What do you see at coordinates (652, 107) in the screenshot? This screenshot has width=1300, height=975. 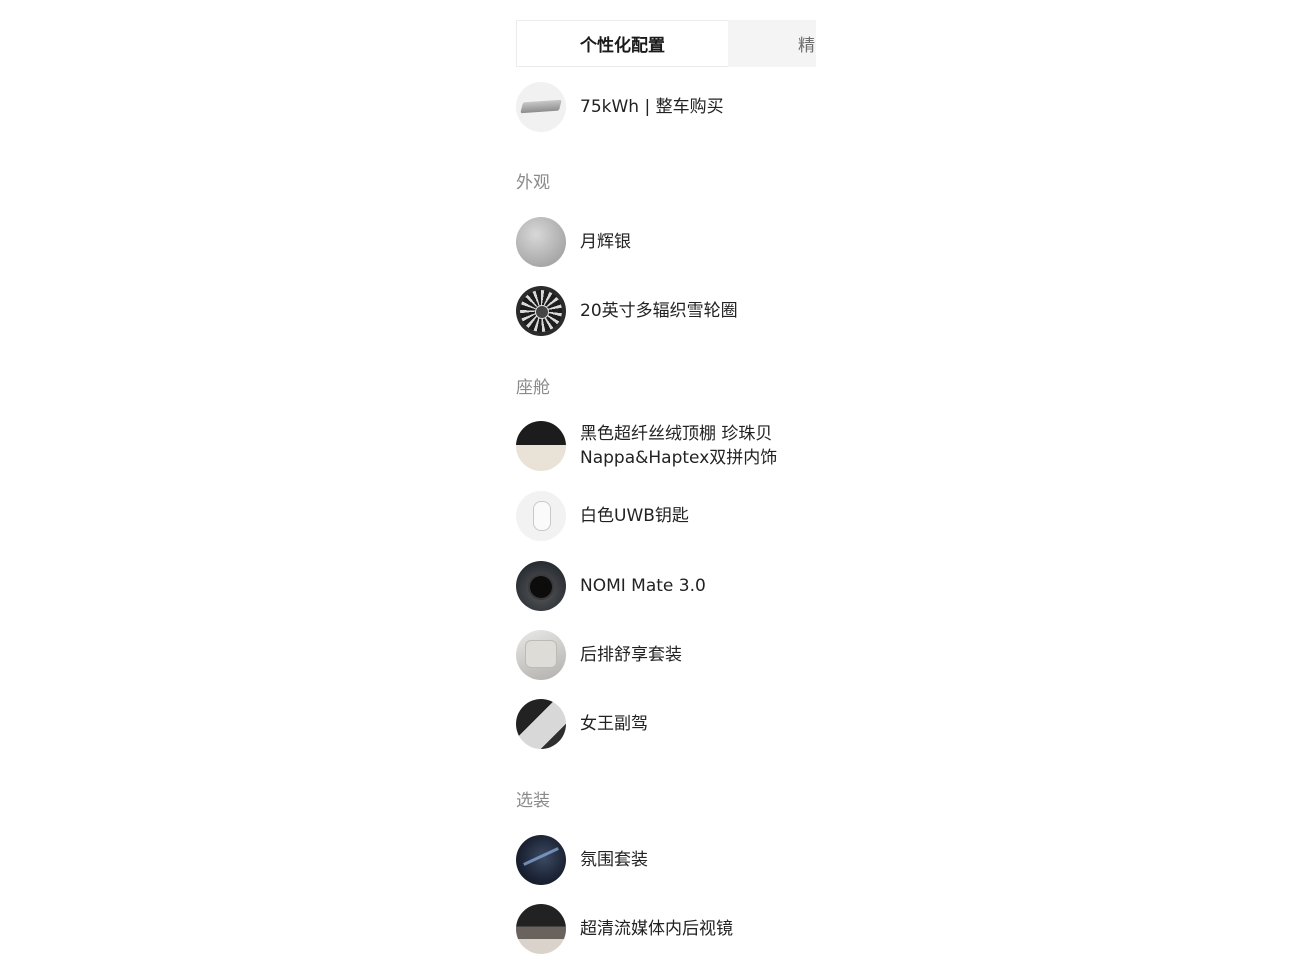 I see `battery-option-label: 75kWh | 整车购买` at bounding box center [652, 107].